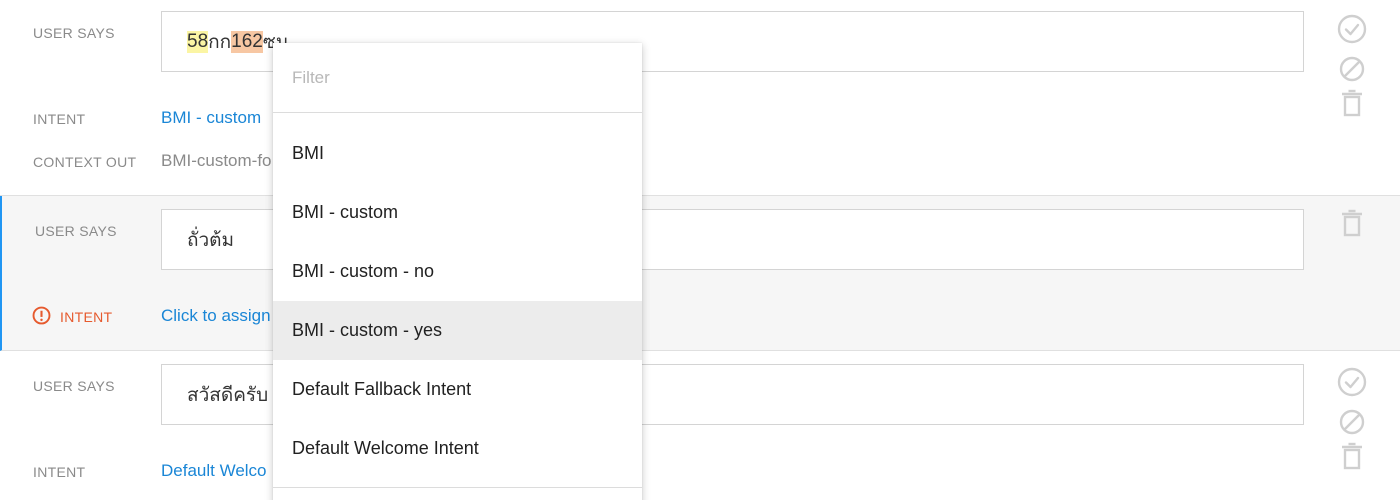 The width and height of the screenshot is (1400, 500). Describe the element at coordinates (211, 118) in the screenshot. I see `intent-value-link: BMI - custom` at that location.